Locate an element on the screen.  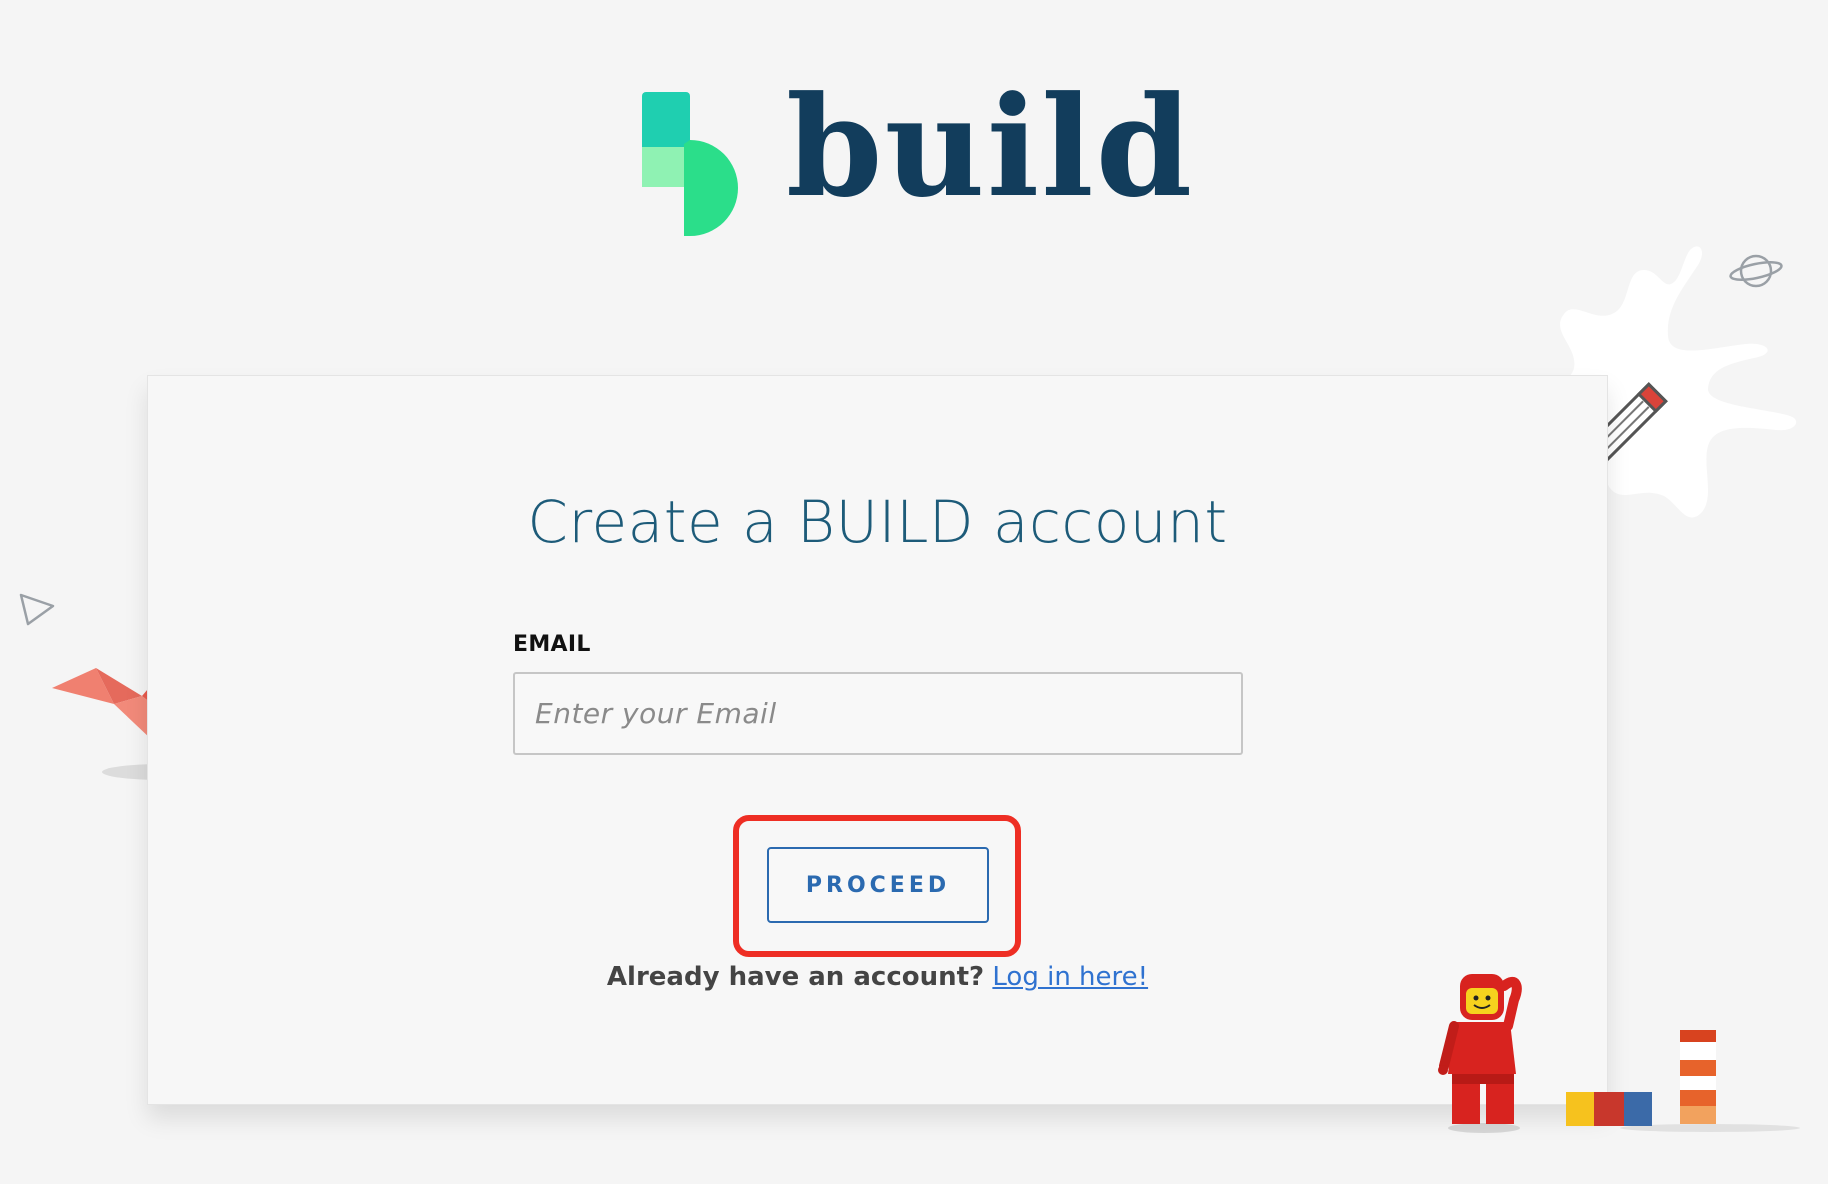
planet-icon is located at coordinates (1756, 271).